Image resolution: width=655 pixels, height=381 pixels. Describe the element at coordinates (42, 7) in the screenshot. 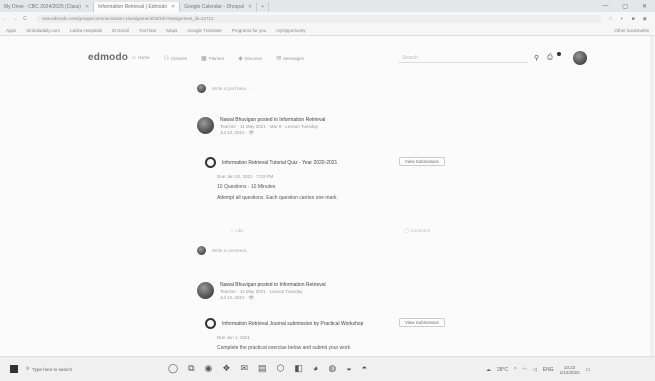

I see `tab-label: My Drive - CBC 2024/2025 (Class)` at that location.